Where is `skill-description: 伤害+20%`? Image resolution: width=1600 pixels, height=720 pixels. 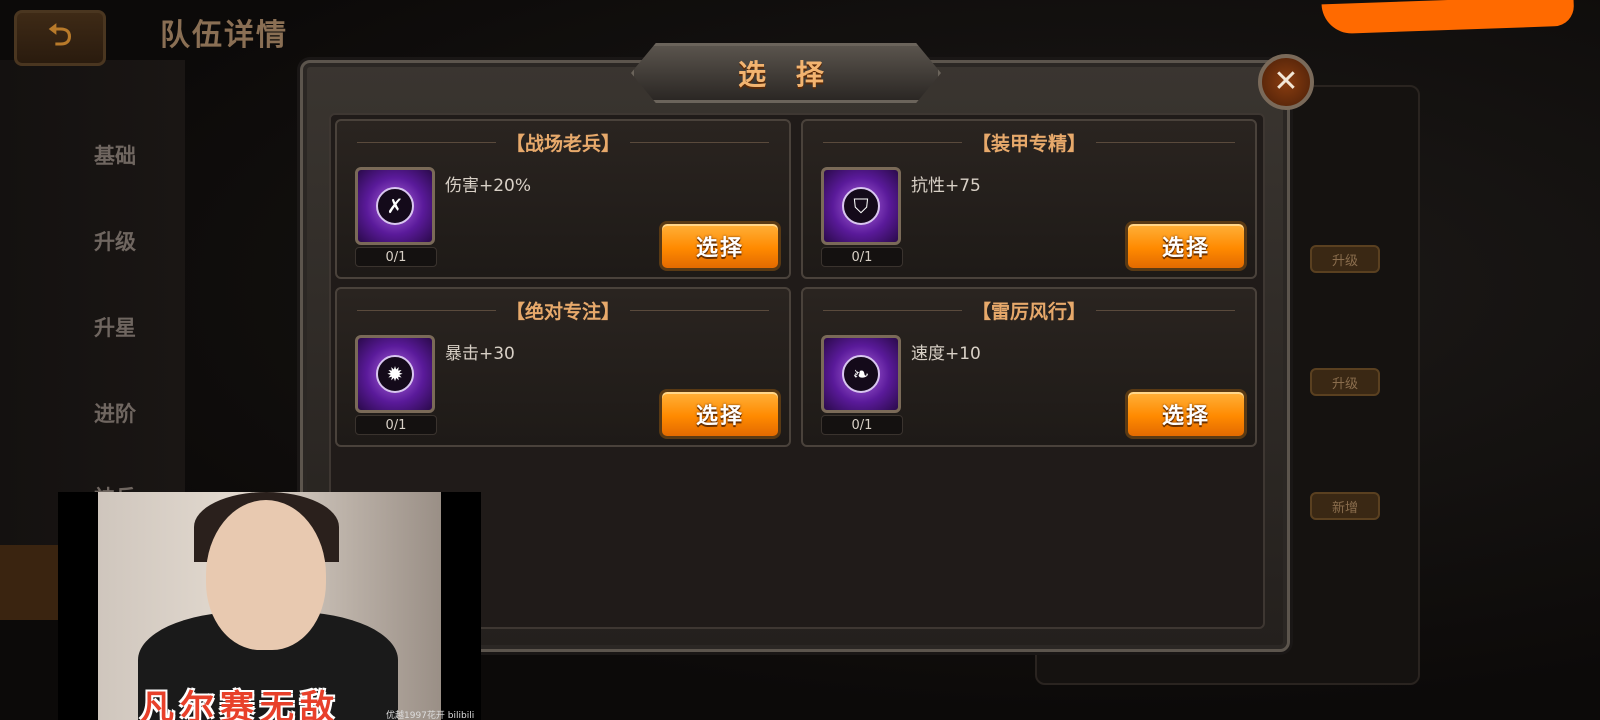 skill-description: 伤害+20% is located at coordinates (488, 186).